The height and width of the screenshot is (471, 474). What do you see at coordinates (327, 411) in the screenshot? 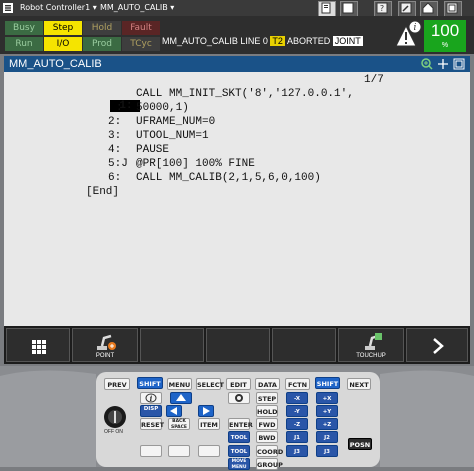
I see `jog-yp-key: +Y` at bounding box center [327, 411].